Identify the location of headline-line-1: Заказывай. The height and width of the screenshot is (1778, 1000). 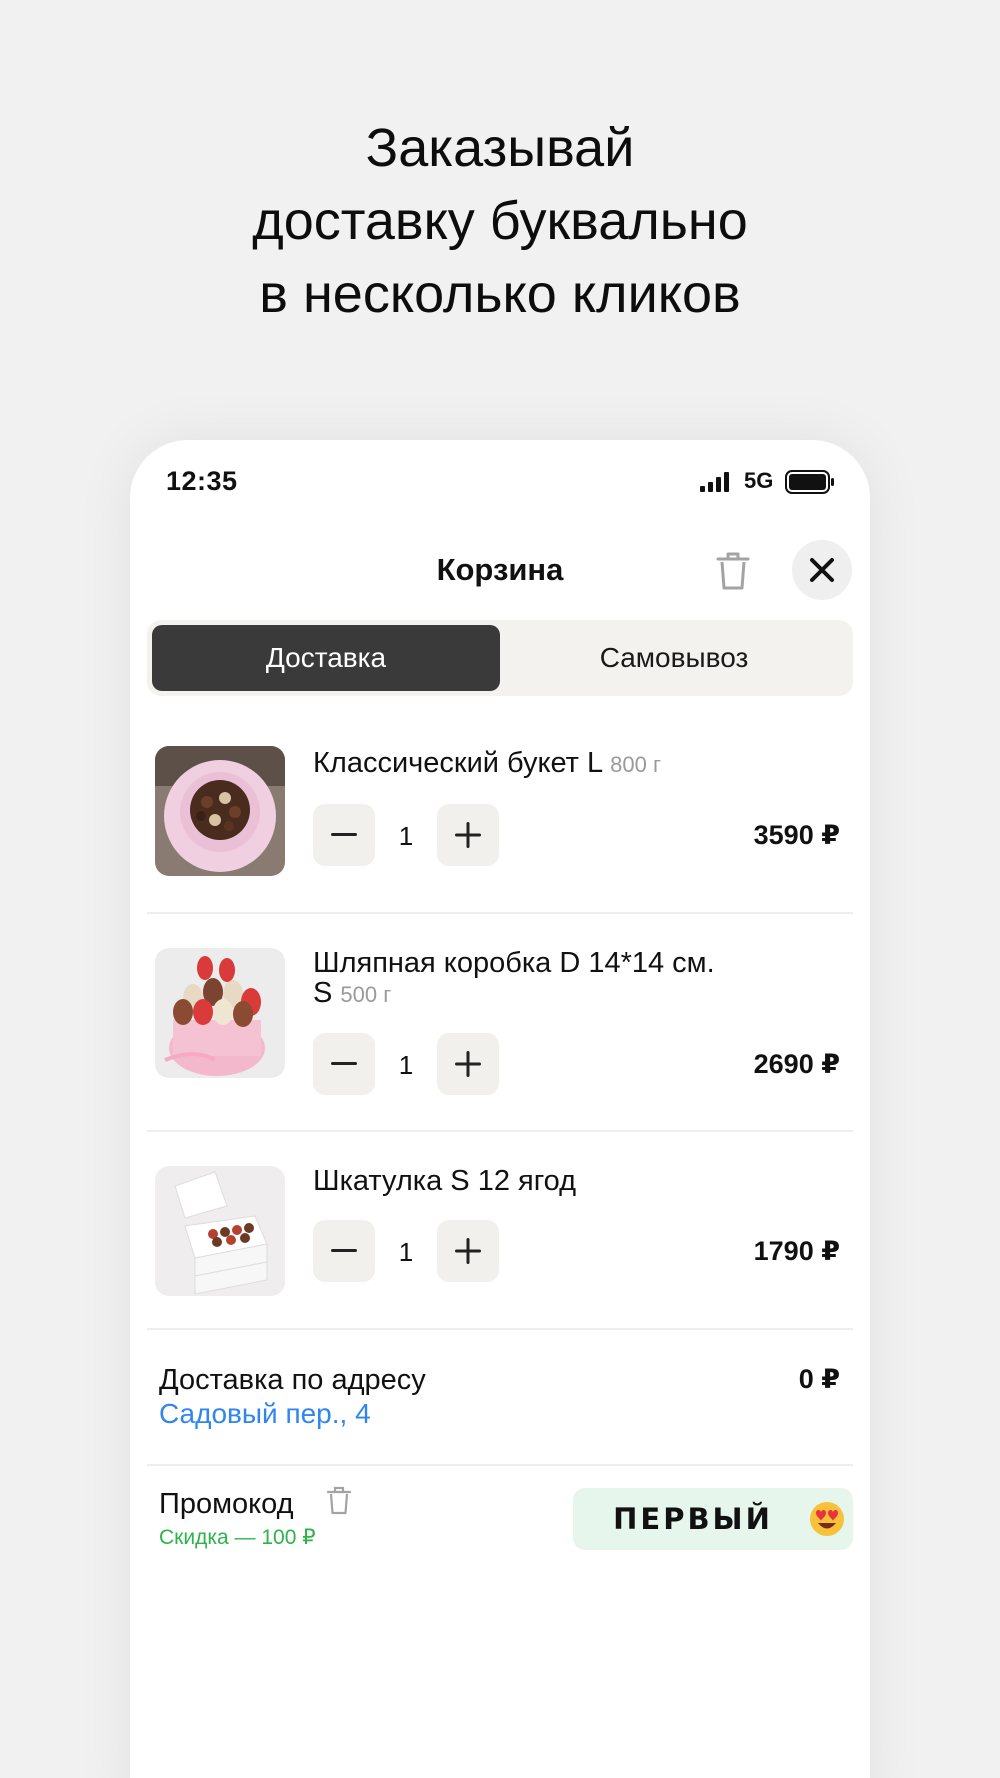
(500, 148).